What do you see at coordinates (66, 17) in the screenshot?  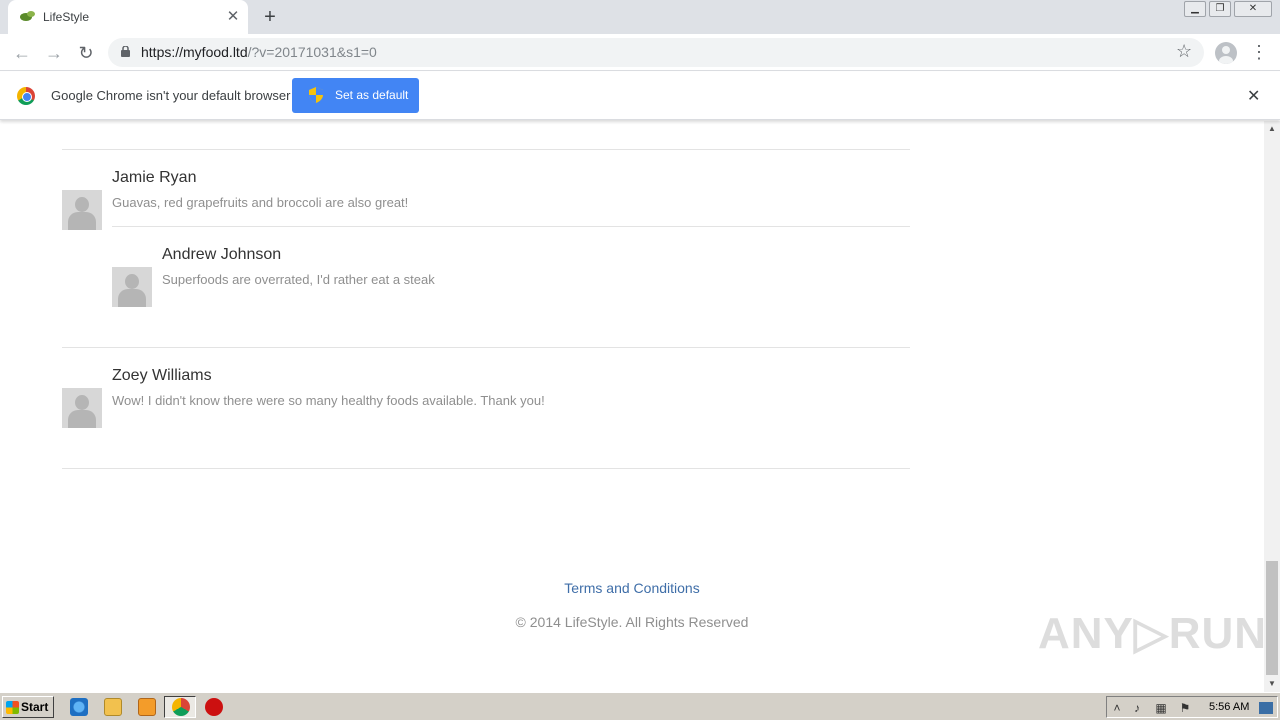 I see `tab-title: LifeStyle` at bounding box center [66, 17].